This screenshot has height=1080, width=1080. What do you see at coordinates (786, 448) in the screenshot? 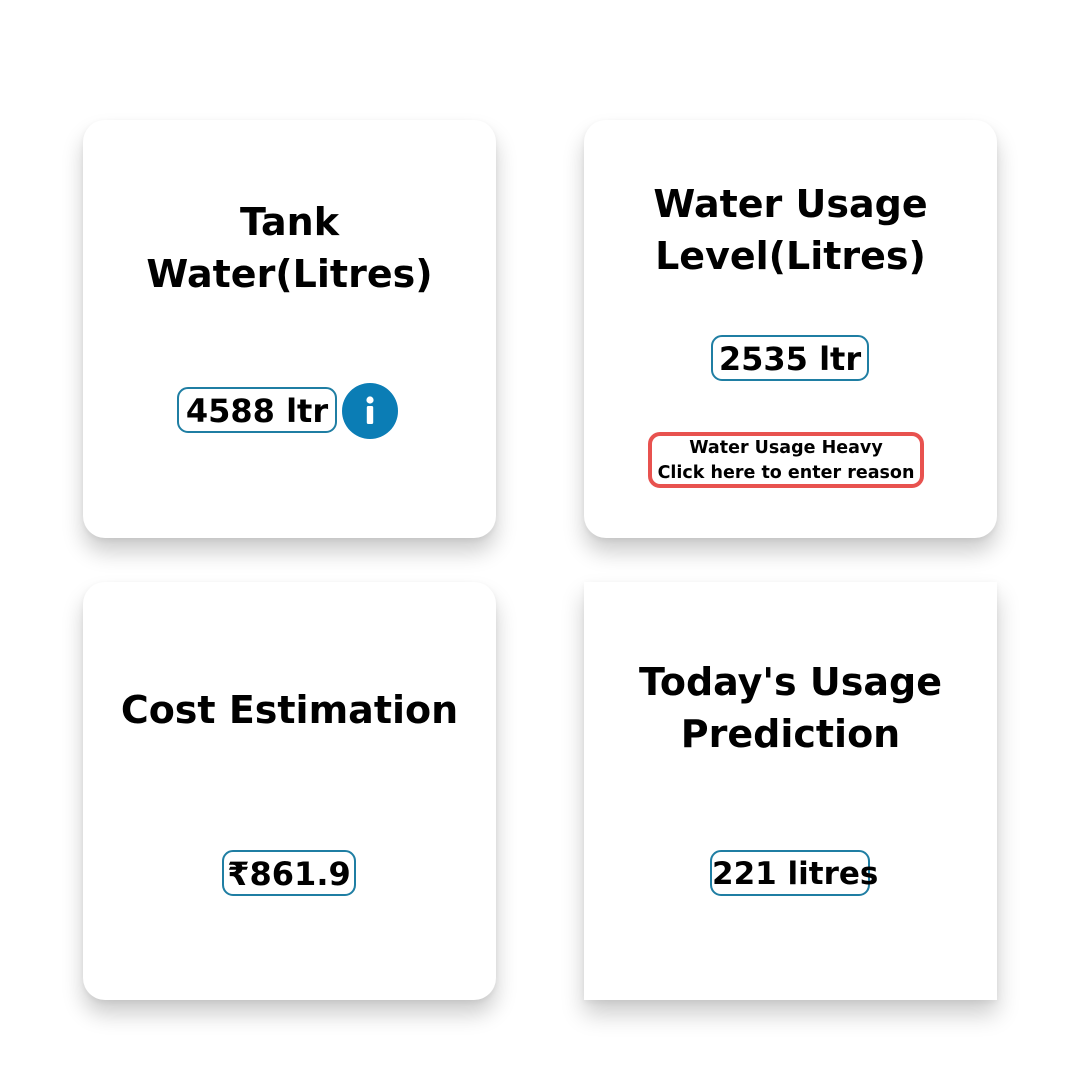
I see `alert-title: Water Usage Heavy` at bounding box center [786, 448].